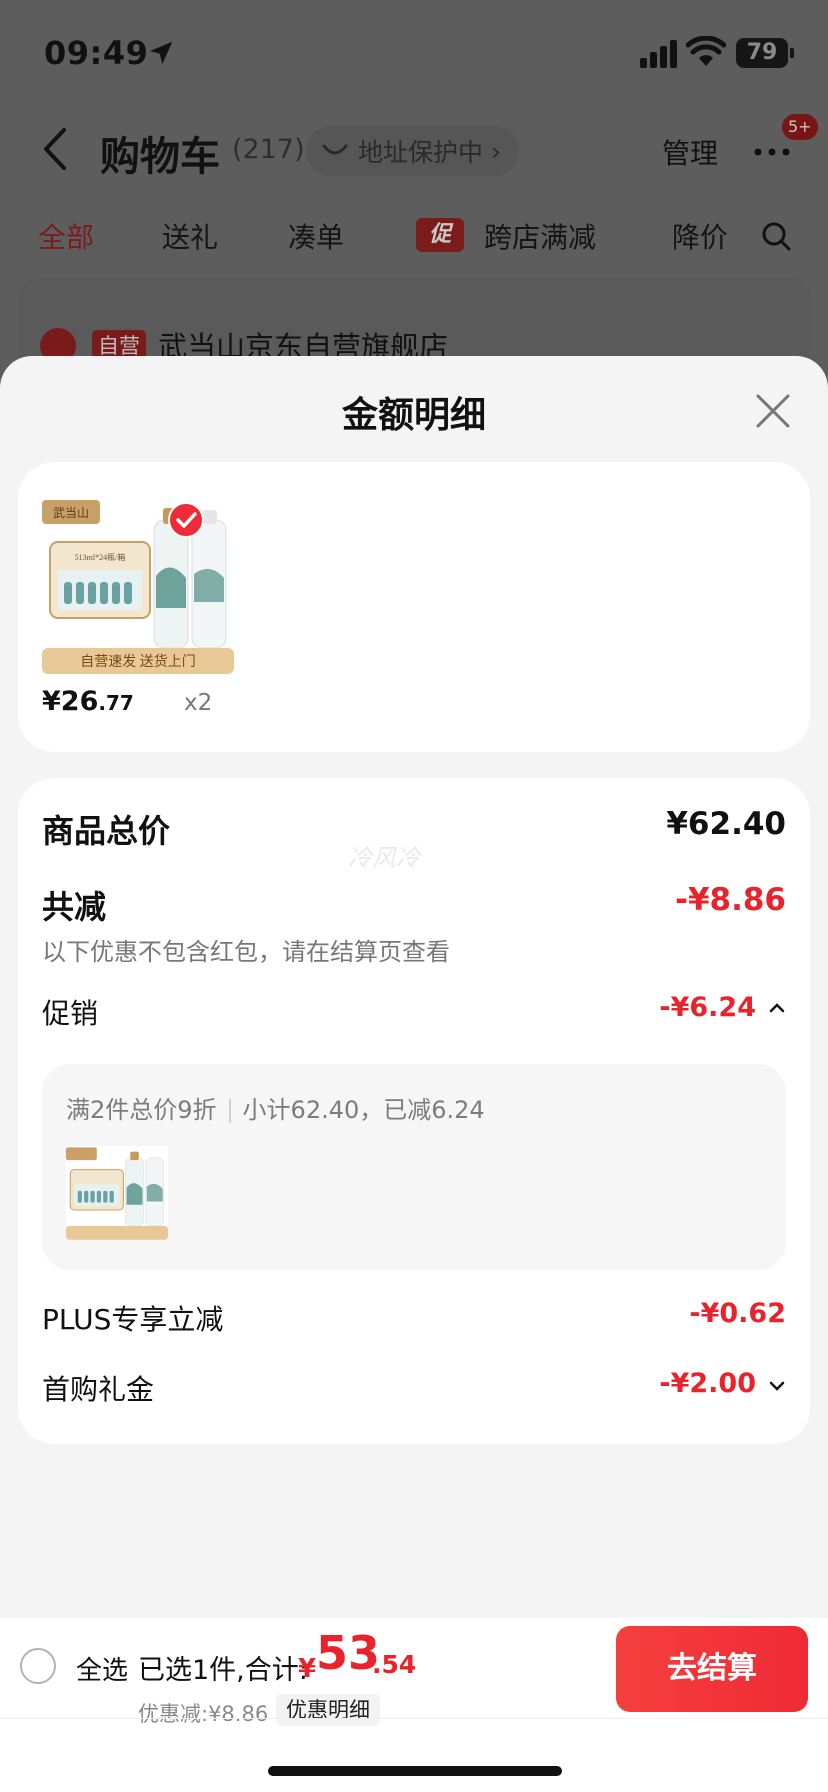 This screenshot has width=828, height=1792. What do you see at coordinates (70, 1013) in the screenshot?
I see `promo-label: 促销` at bounding box center [70, 1013].